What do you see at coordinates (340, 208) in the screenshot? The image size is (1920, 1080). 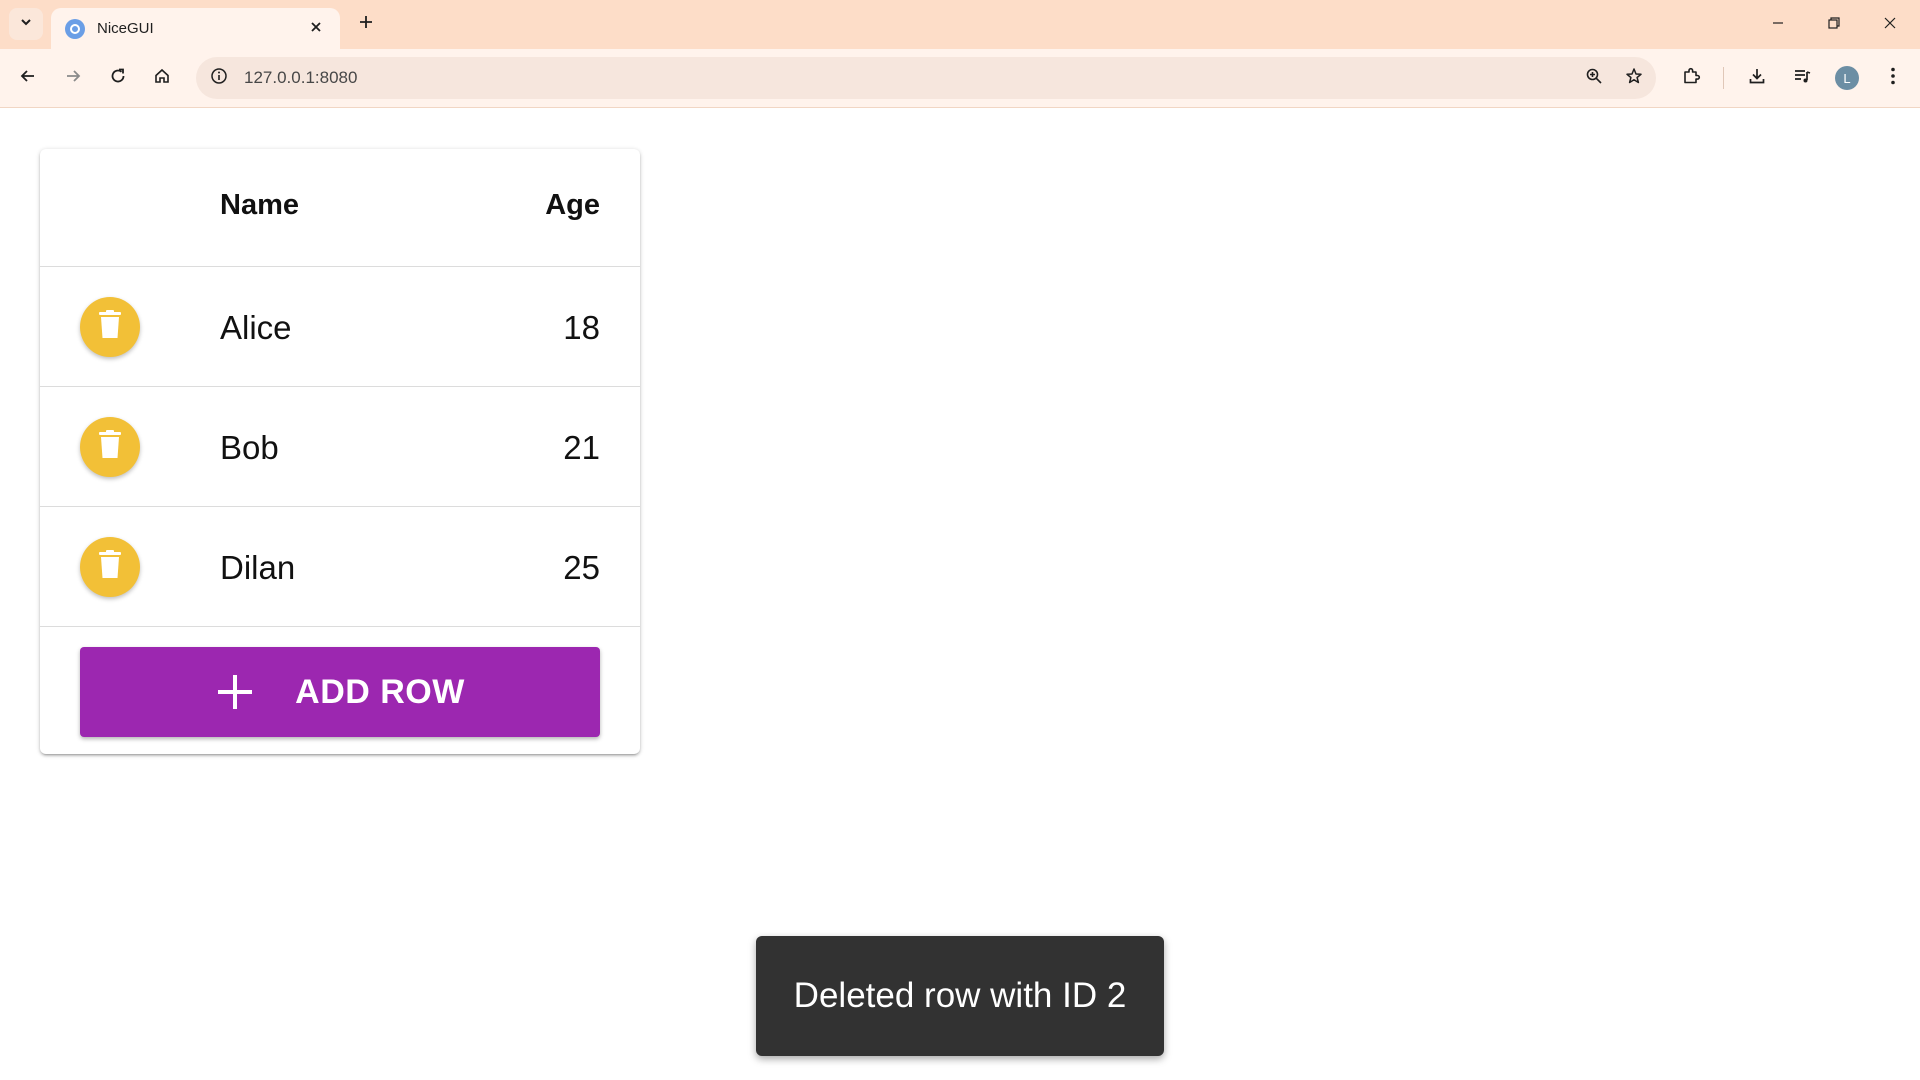 I see `table-header: Name Age` at bounding box center [340, 208].